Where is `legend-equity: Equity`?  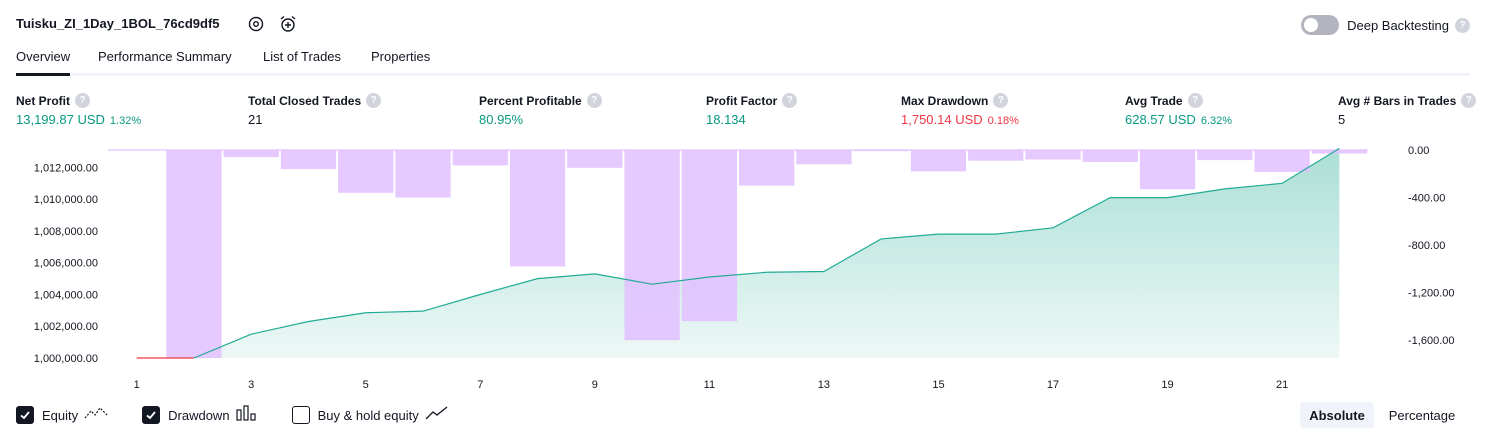
legend-equity: Equity is located at coordinates (62, 415).